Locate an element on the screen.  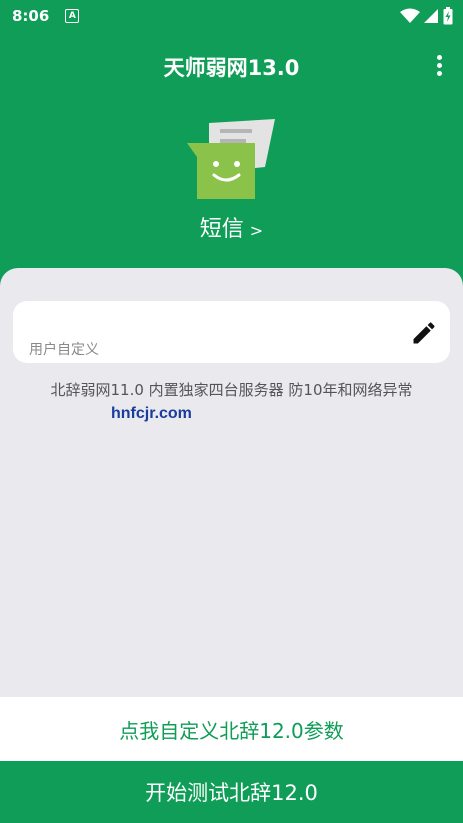
wifi-icon is located at coordinates (410, 15).